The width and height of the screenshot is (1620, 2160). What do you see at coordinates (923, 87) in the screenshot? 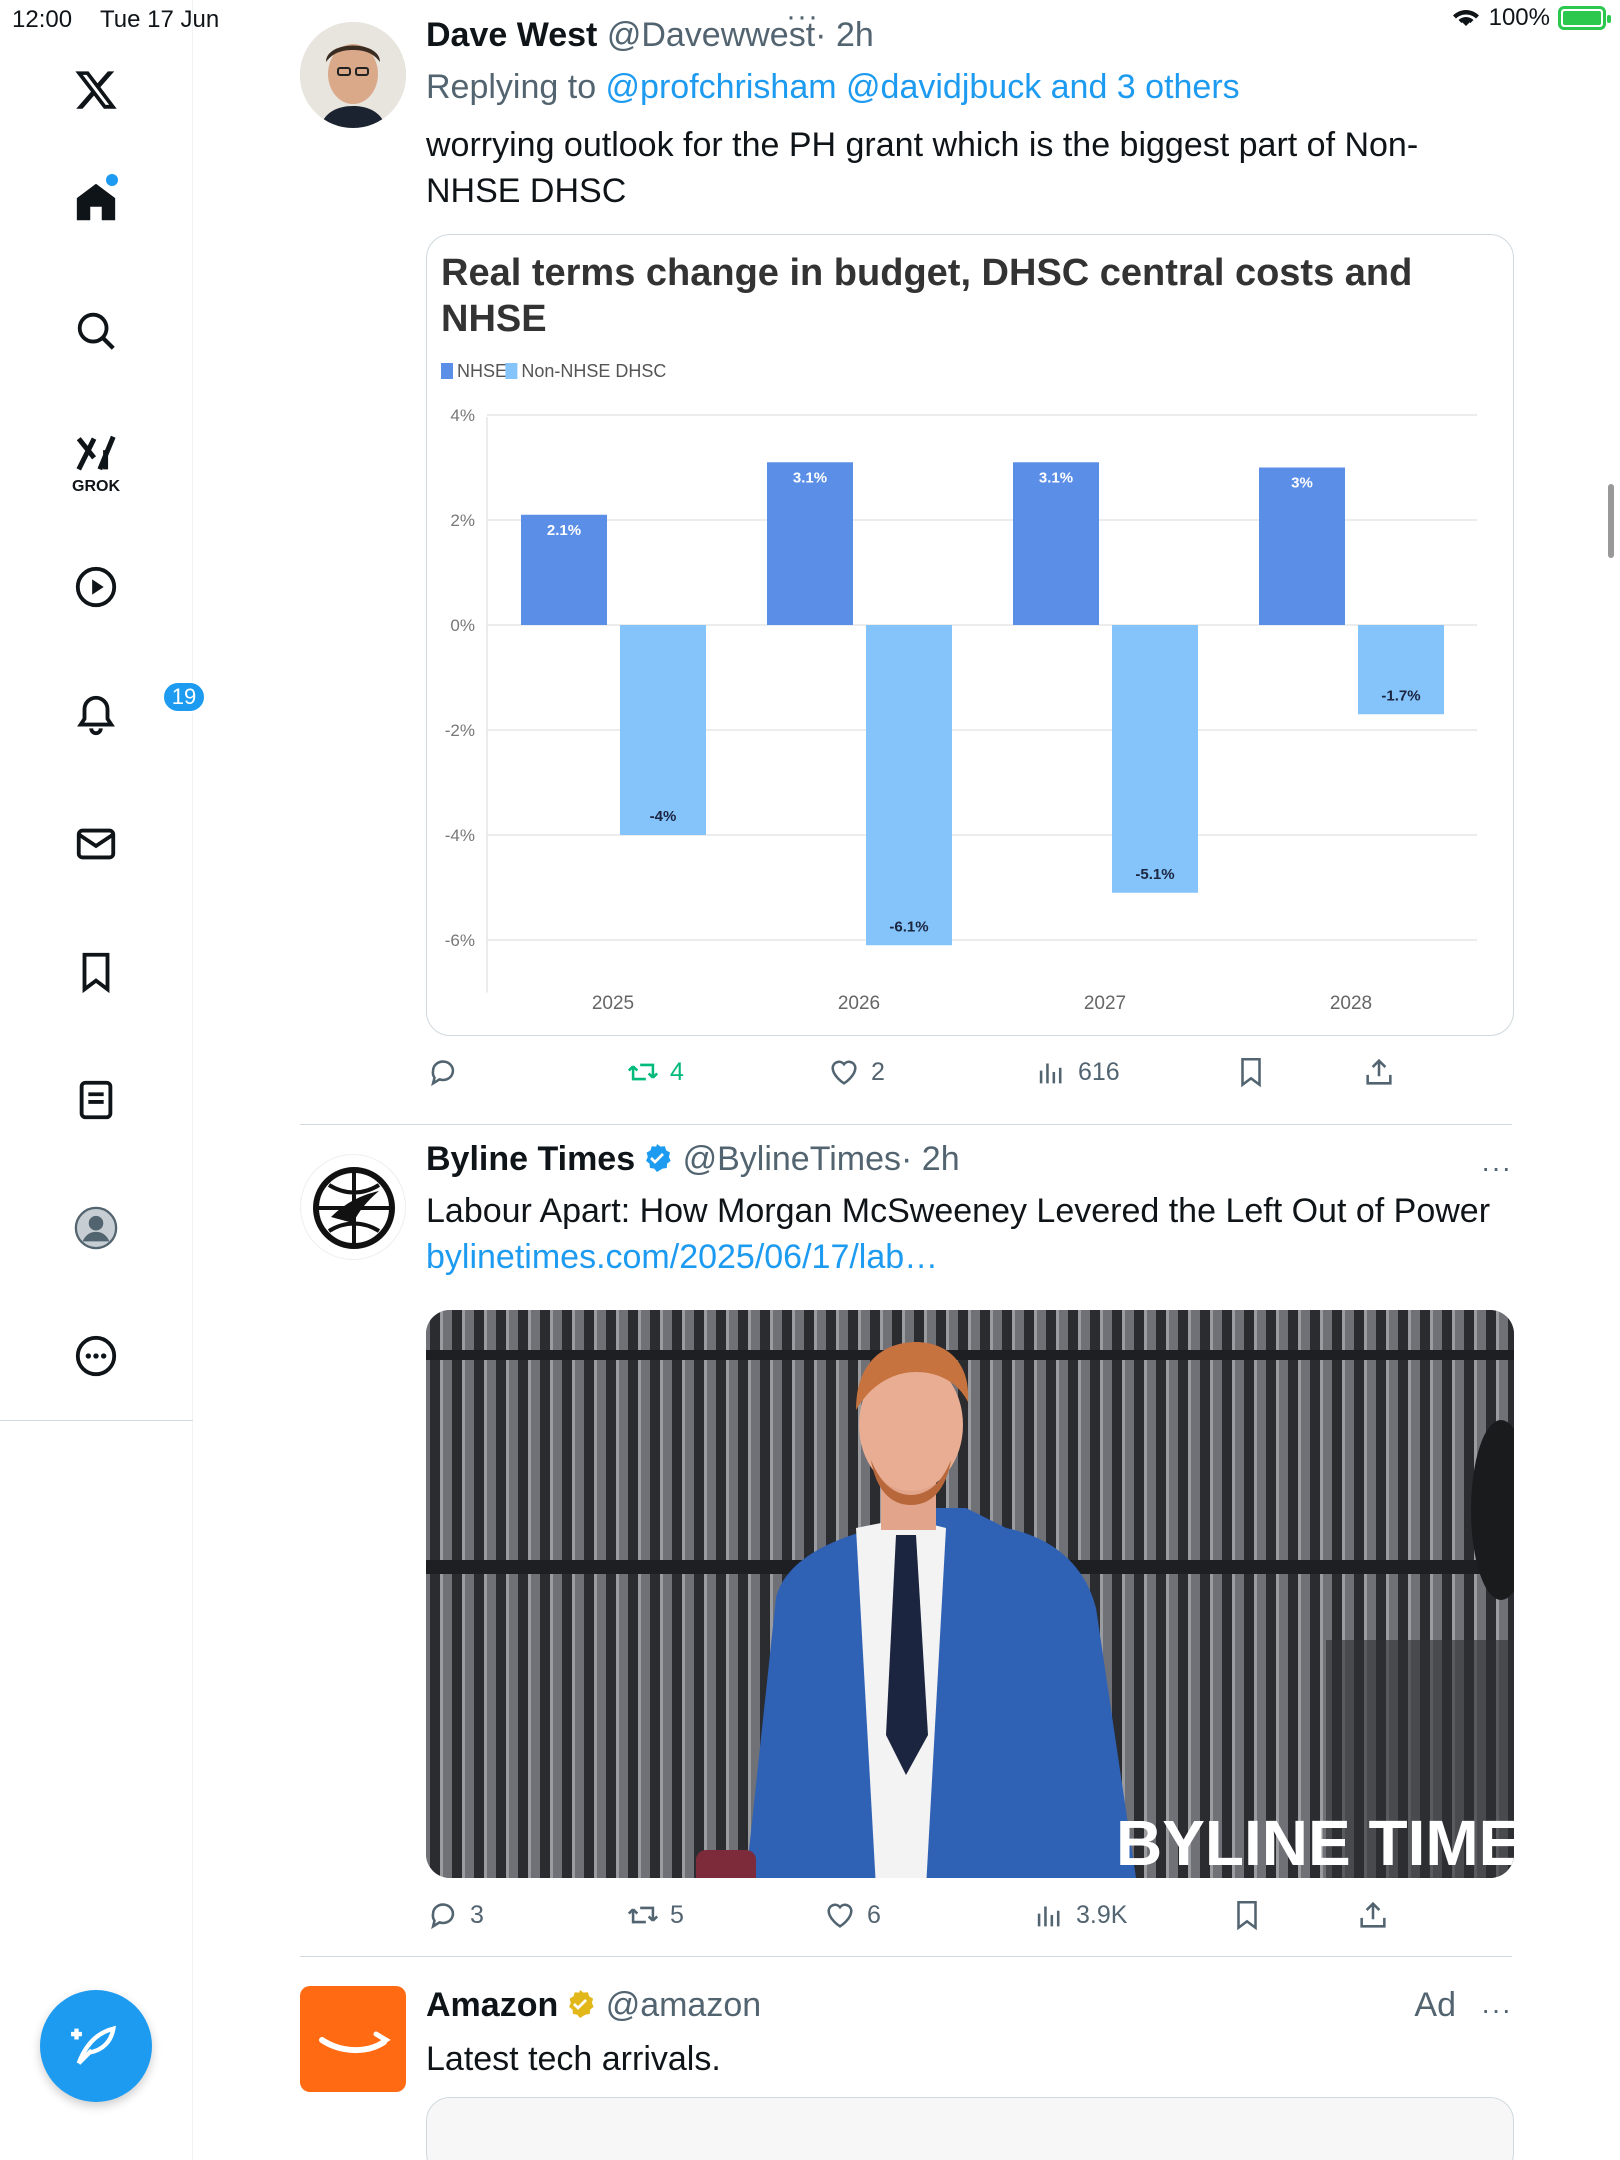
I see `replying-to-links: @profchrisham @davidjbuck and 3 others` at bounding box center [923, 87].